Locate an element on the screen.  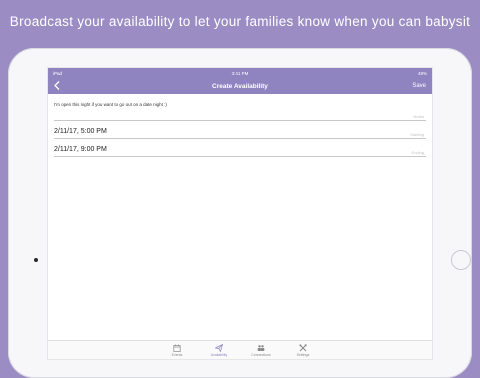
status-bar: iPad 3:41 PM 49% is located at coordinates (240, 73).